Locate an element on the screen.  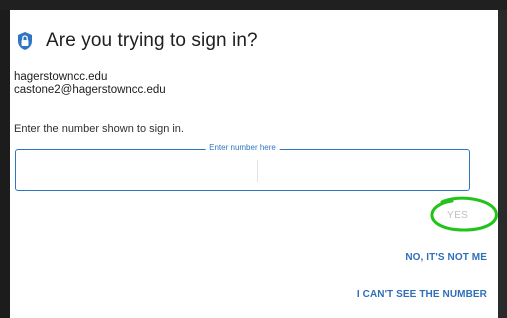
window-right-edge is located at coordinates (502, 164).